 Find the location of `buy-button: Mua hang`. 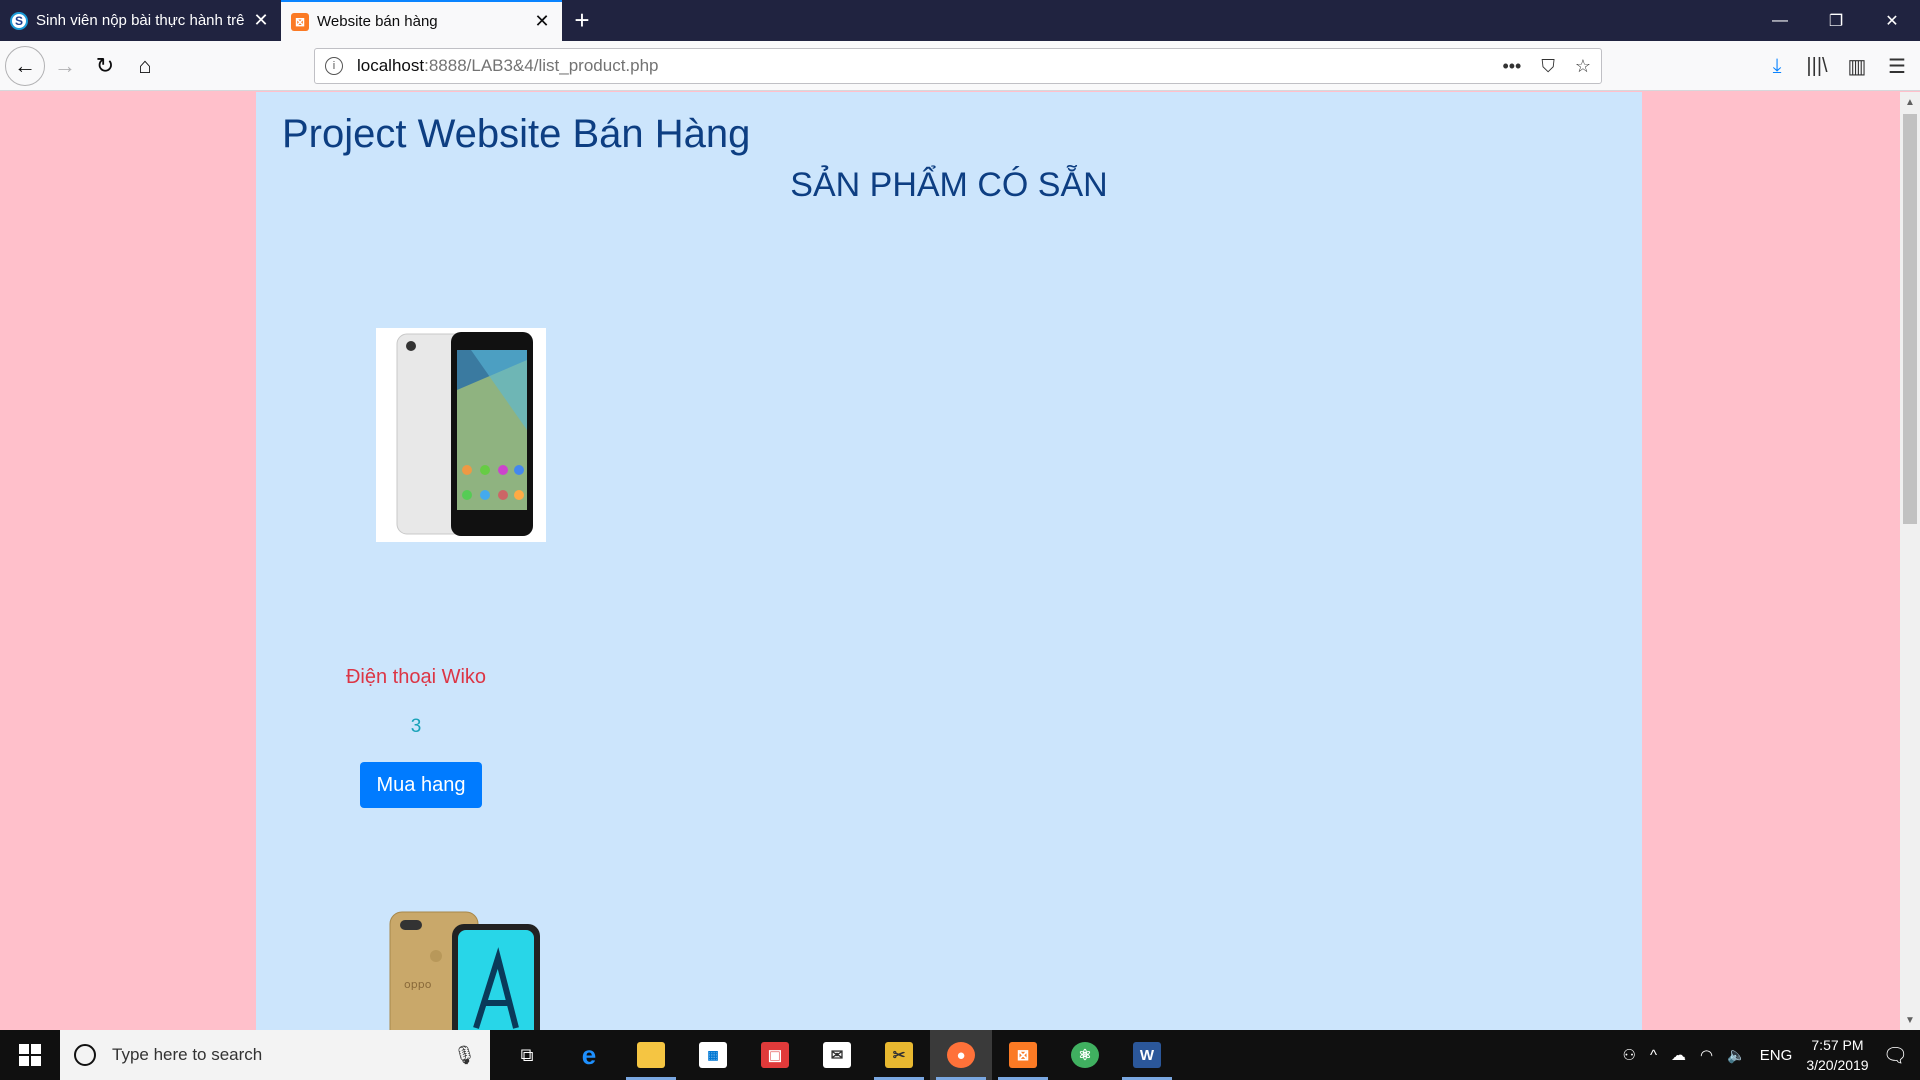

buy-button: Mua hang is located at coordinates (421, 785).